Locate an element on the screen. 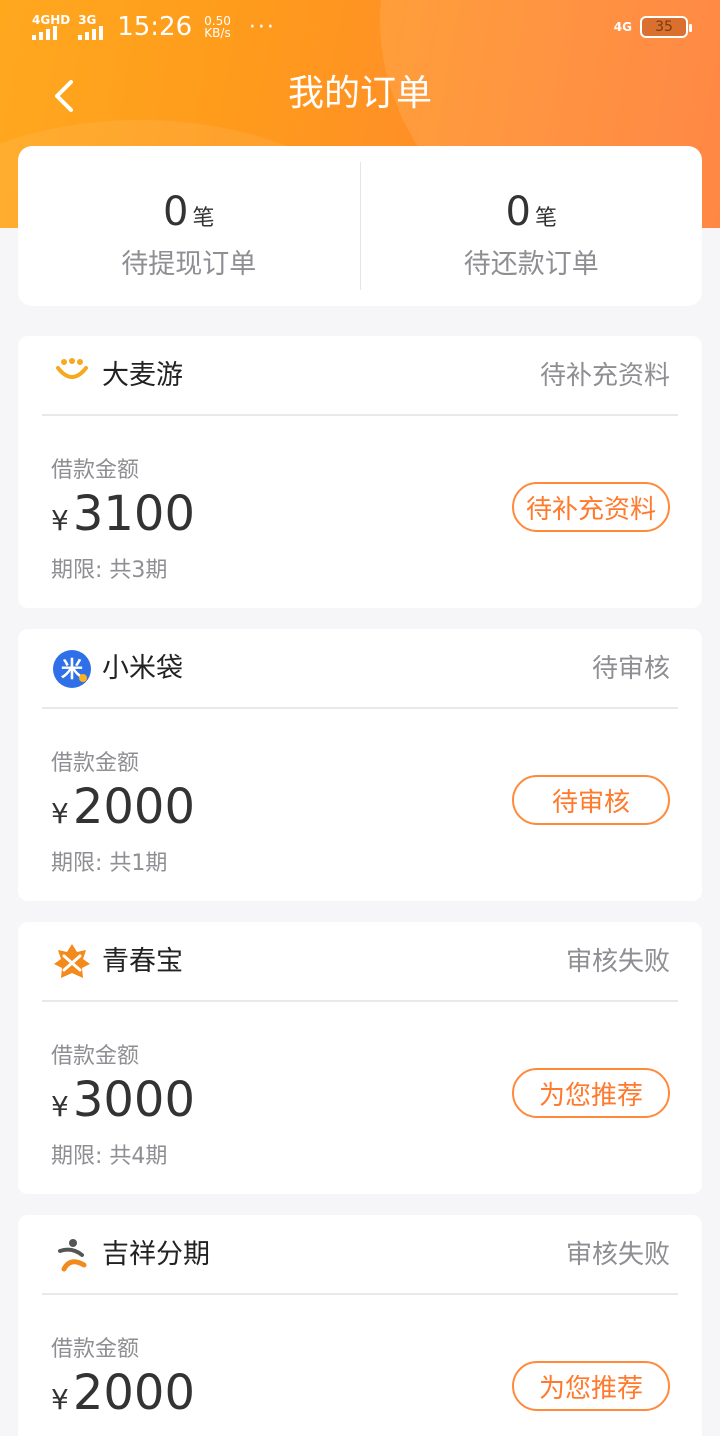  loan-amount: ¥ 3000 is located at coordinates (123, 1100).